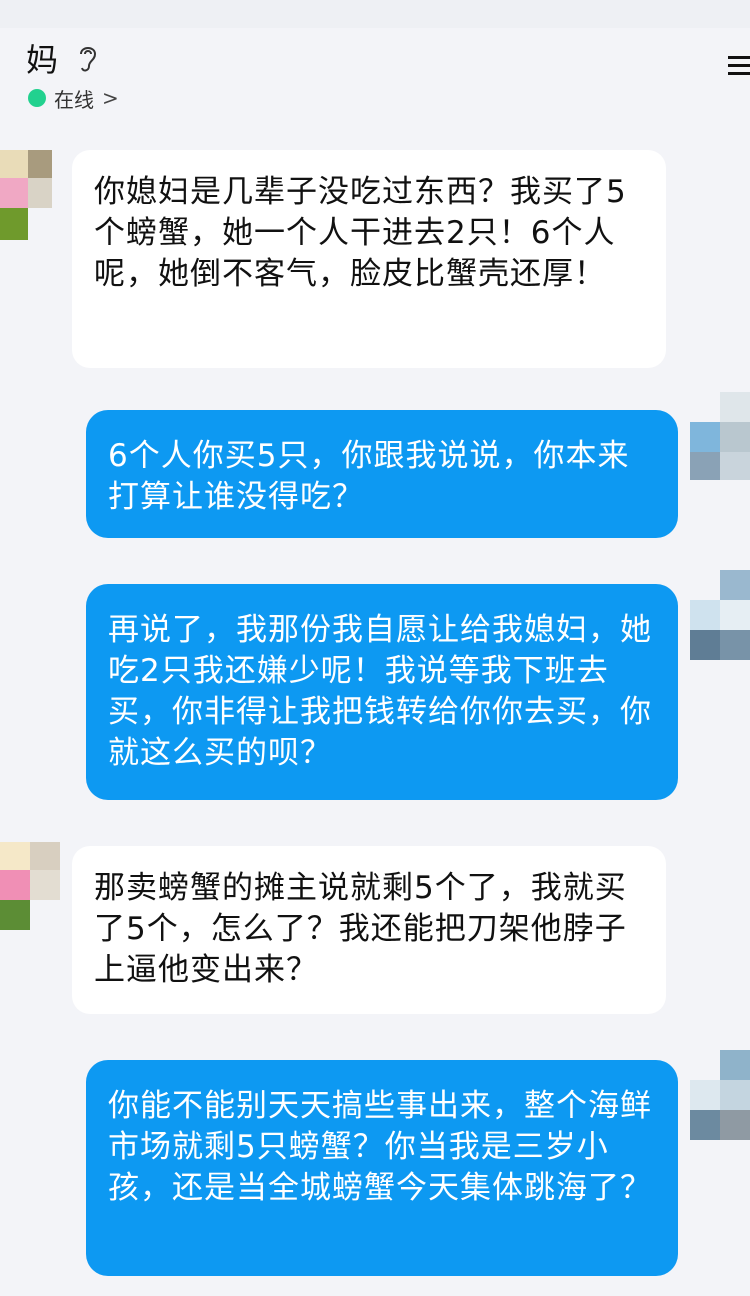 The image size is (750, 1296). Describe the element at coordinates (375, 78) in the screenshot. I see `chat-header: 妈 在线 >` at that location.